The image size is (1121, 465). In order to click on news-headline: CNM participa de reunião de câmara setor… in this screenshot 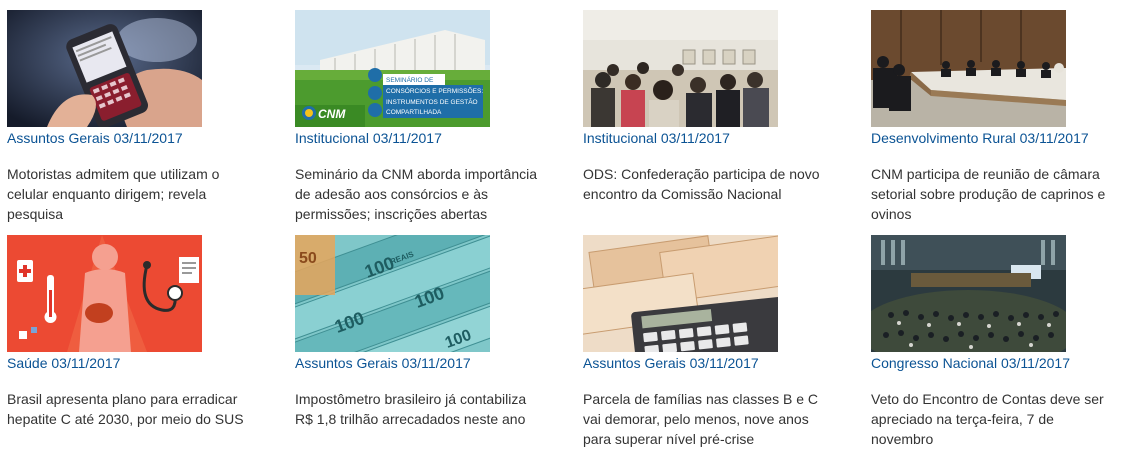, I will do `click(993, 194)`.